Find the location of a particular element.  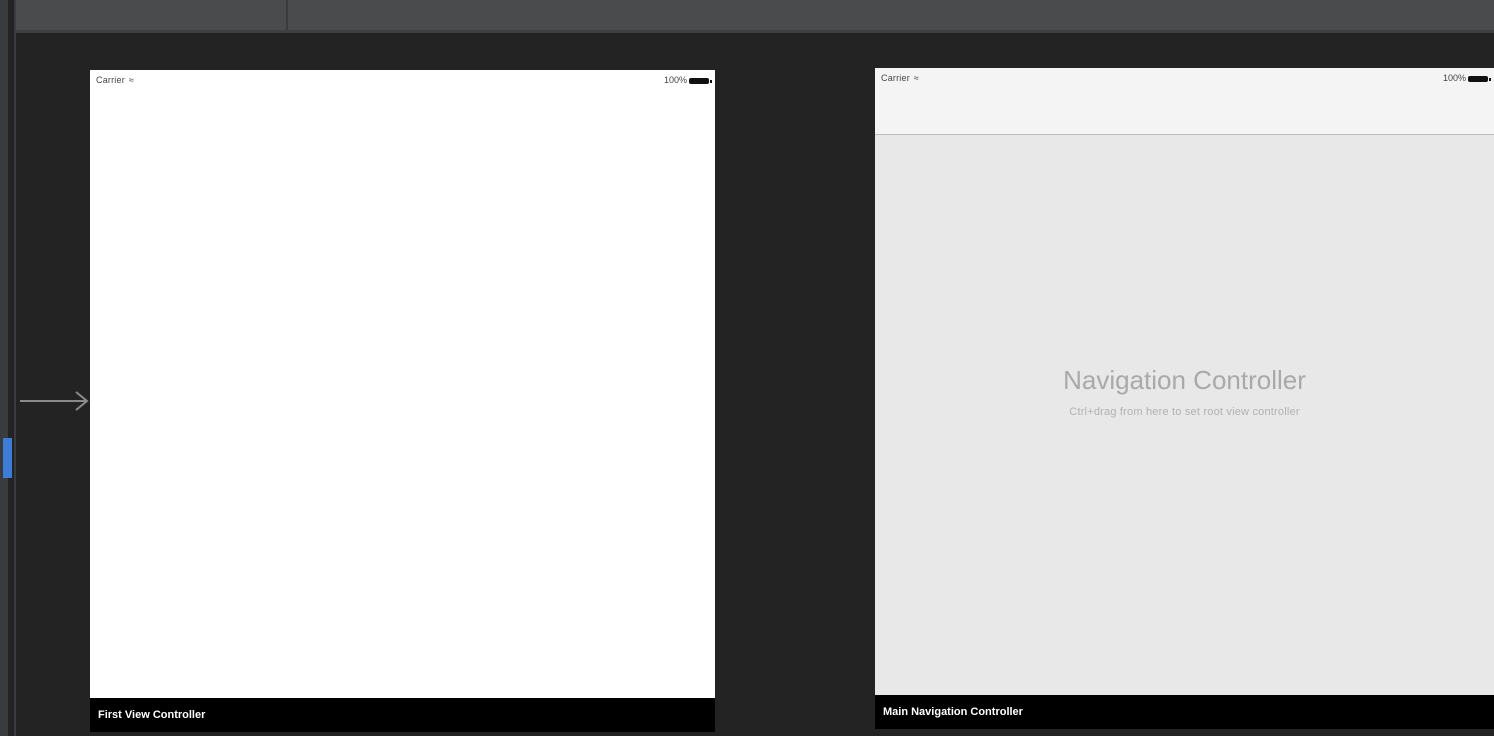

scene-label-main-navigation-controller: Main Navigation Controller is located at coordinates (1184, 712).